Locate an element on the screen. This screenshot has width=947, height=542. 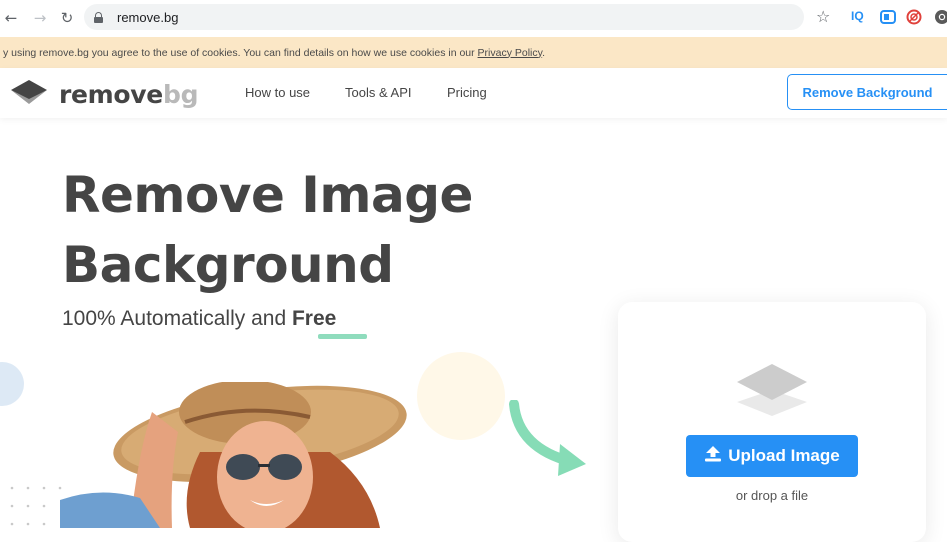
hero-subtitle-text: 100% Automatically and is located at coordinates (177, 318).